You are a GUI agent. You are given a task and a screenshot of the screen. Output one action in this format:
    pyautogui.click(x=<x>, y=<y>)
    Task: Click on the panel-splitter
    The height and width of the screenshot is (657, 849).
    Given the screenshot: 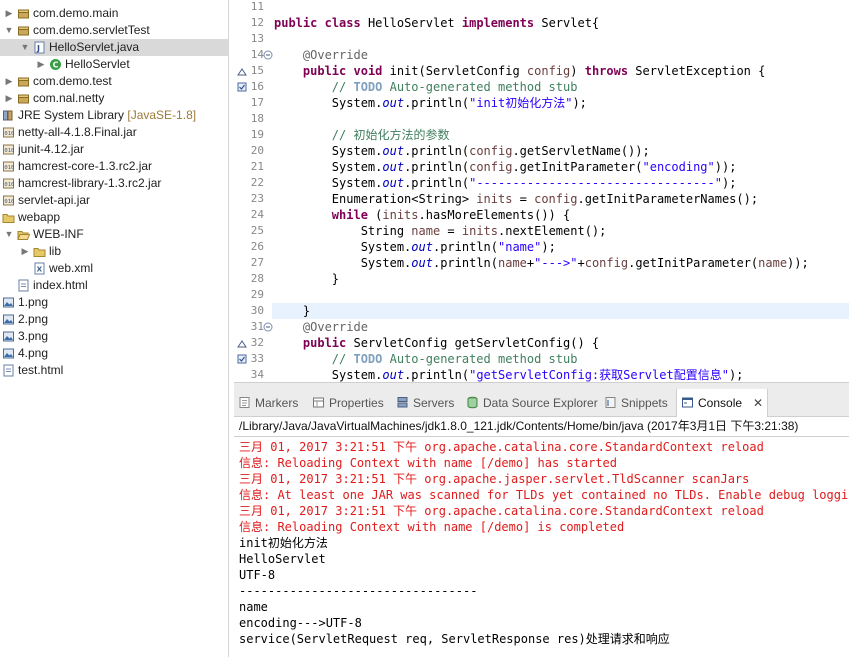 What is the action you would take?
    pyautogui.click(x=541, y=385)
    